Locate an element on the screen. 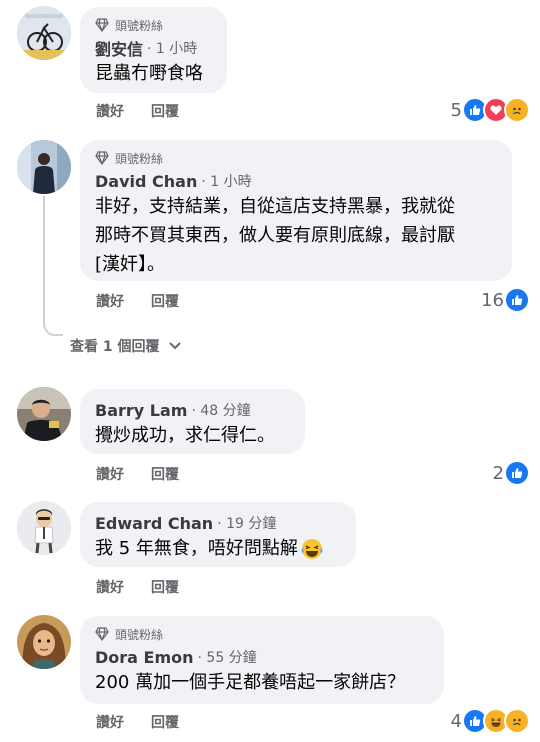 The width and height of the screenshot is (540, 742). comment-text: 我 5 年無食，唔好問點解 is located at coordinates (196, 548).